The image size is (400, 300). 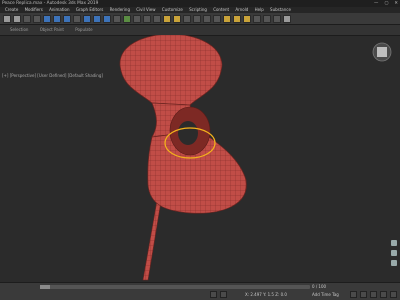 What do you see at coordinates (7, 18) in the screenshot?
I see `undo-icon` at bounding box center [7, 18].